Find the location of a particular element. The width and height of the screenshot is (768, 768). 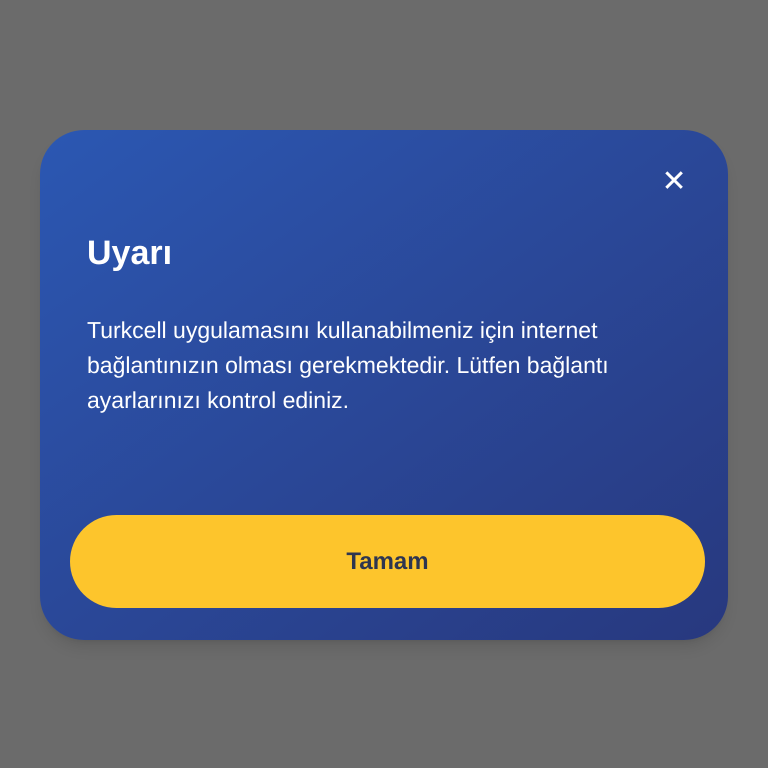

ok-button: Tamam is located at coordinates (387, 561).